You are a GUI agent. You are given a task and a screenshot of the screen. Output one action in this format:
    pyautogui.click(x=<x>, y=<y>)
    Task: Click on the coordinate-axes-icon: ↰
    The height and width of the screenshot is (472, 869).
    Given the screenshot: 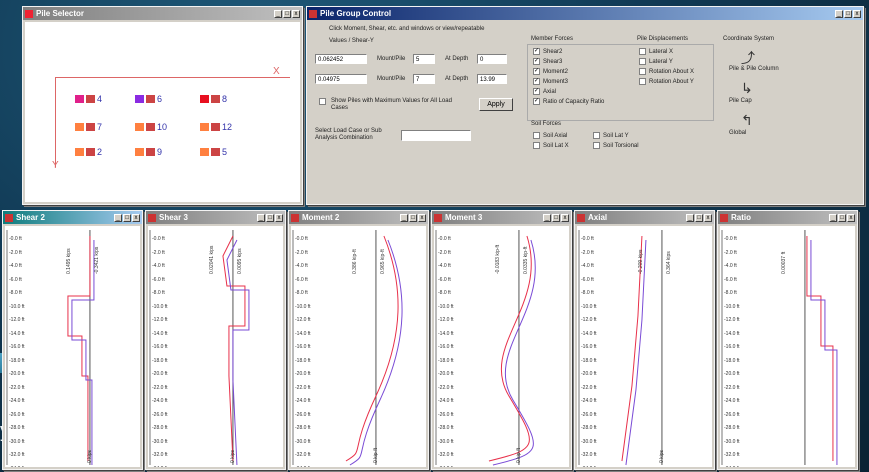 What is the action you would take?
    pyautogui.click(x=747, y=120)
    